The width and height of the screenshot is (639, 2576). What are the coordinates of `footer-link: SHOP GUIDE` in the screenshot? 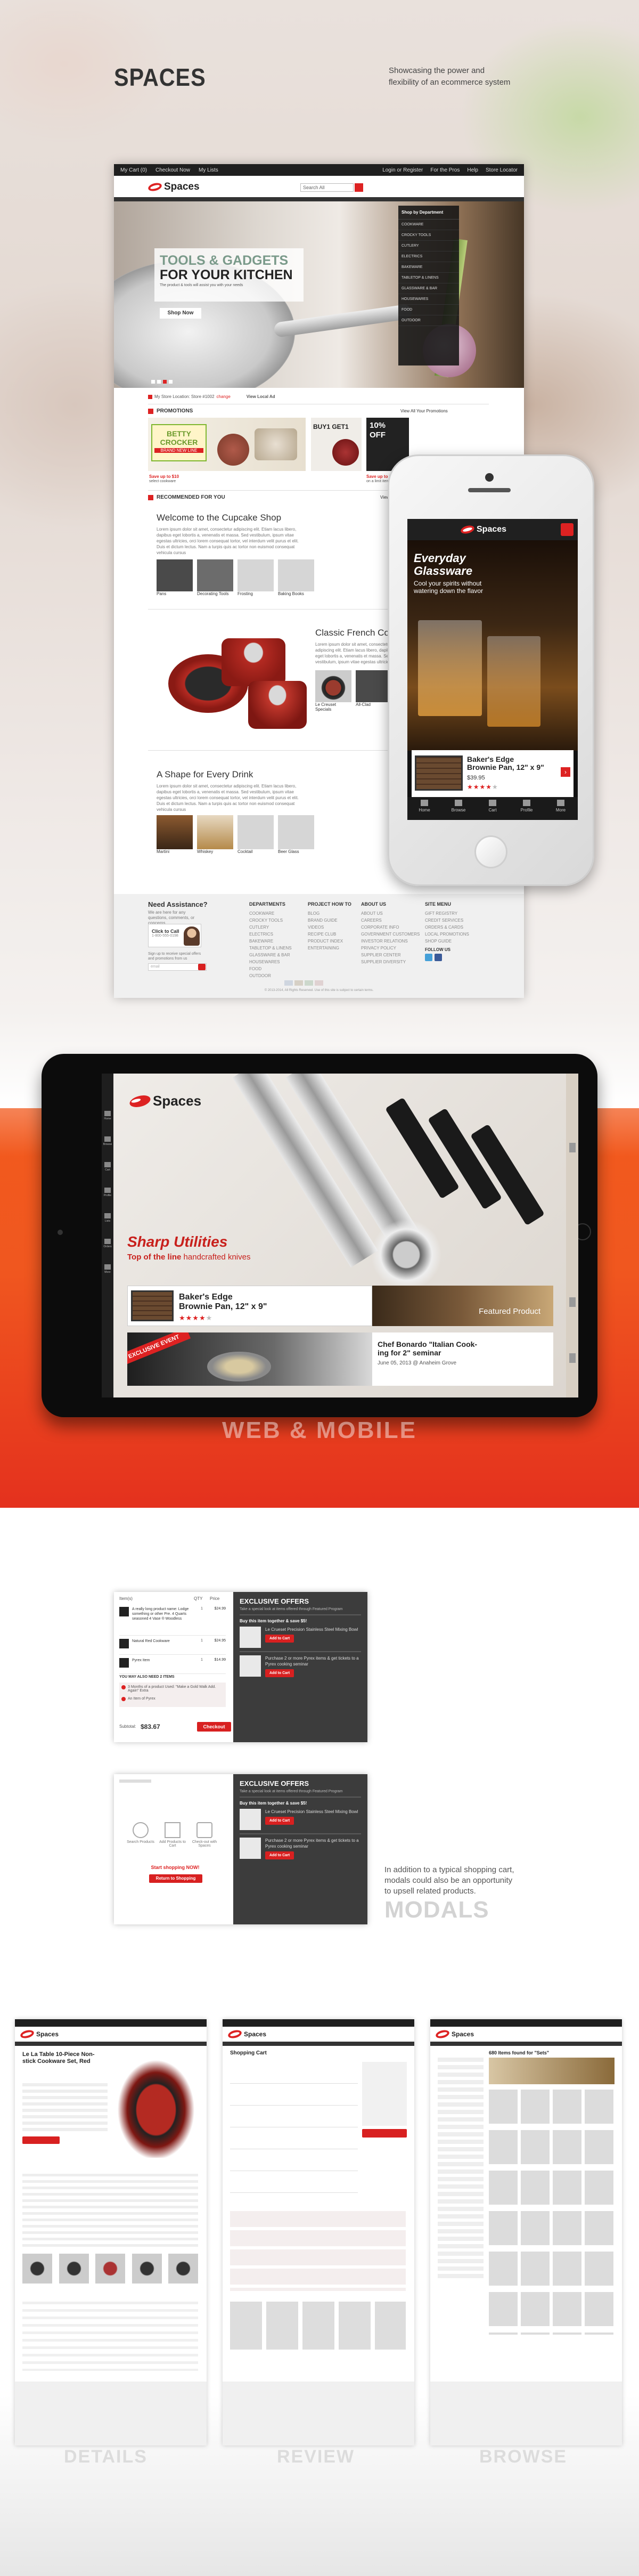 It's located at (447, 941).